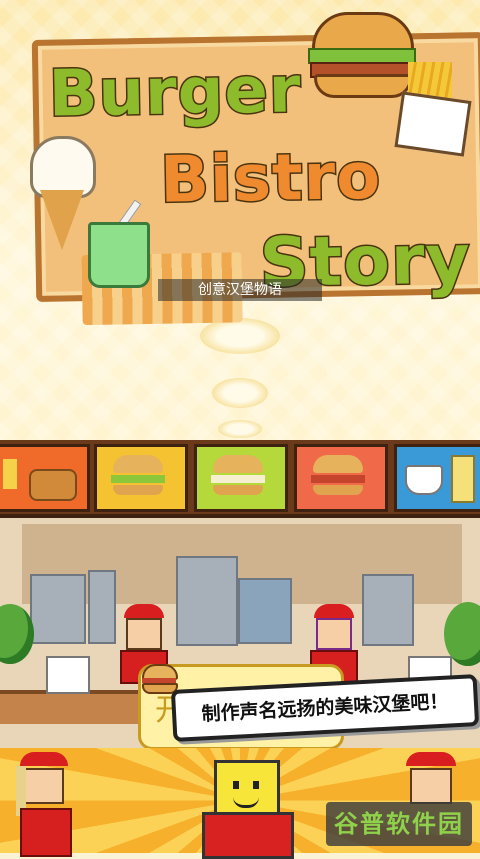 This screenshot has width=480, height=859. I want to click on logo-word-burger: Burger, so click(175, 92).